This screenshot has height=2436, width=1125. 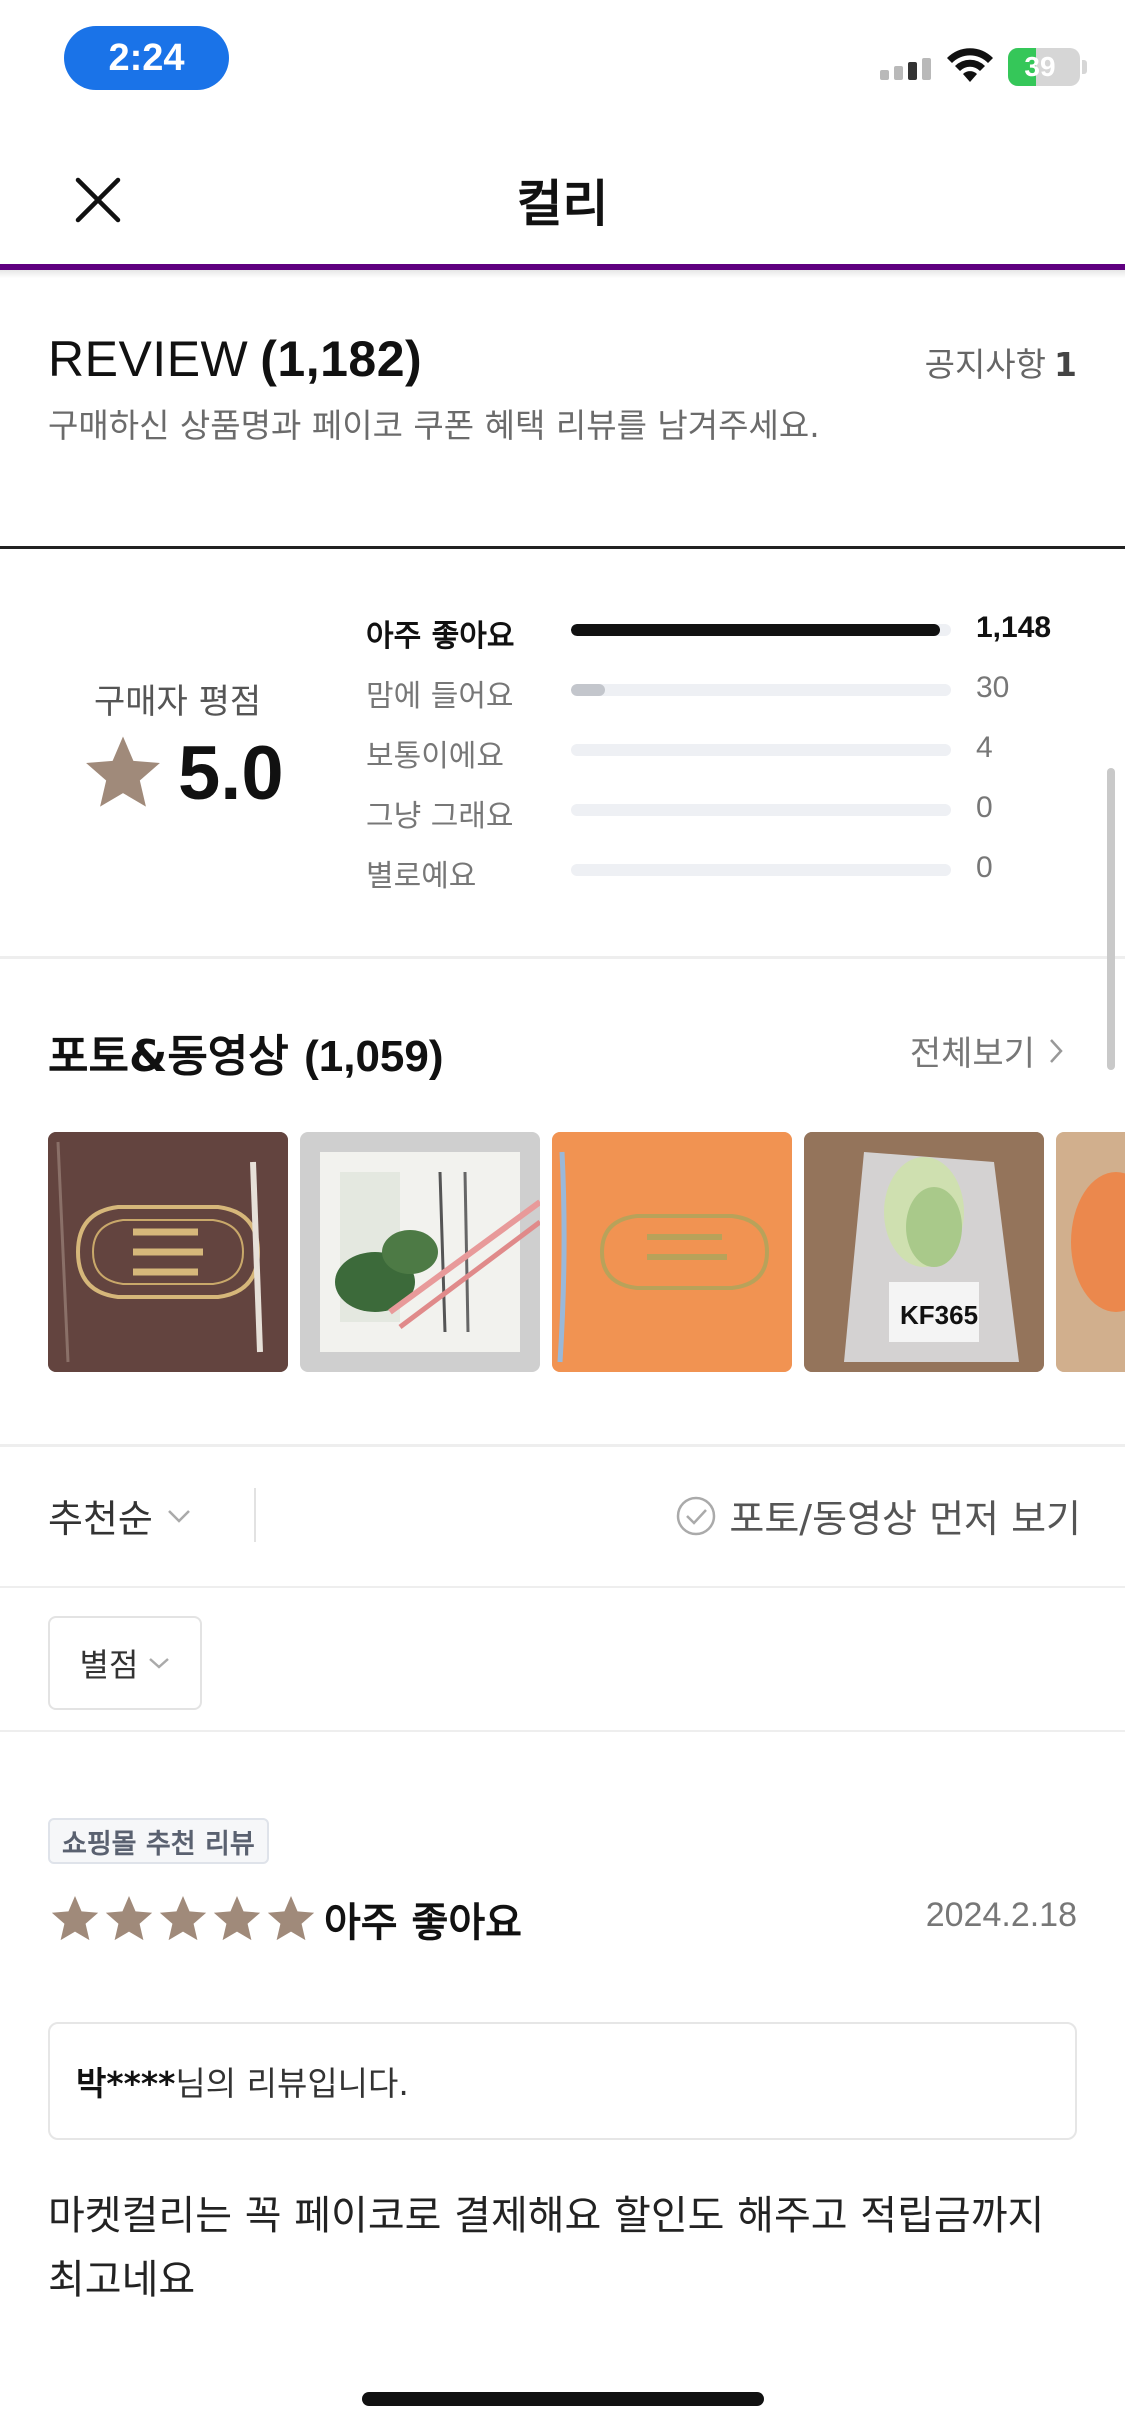 I want to click on distribution-label: 아주 좋아요, so click(x=440, y=636).